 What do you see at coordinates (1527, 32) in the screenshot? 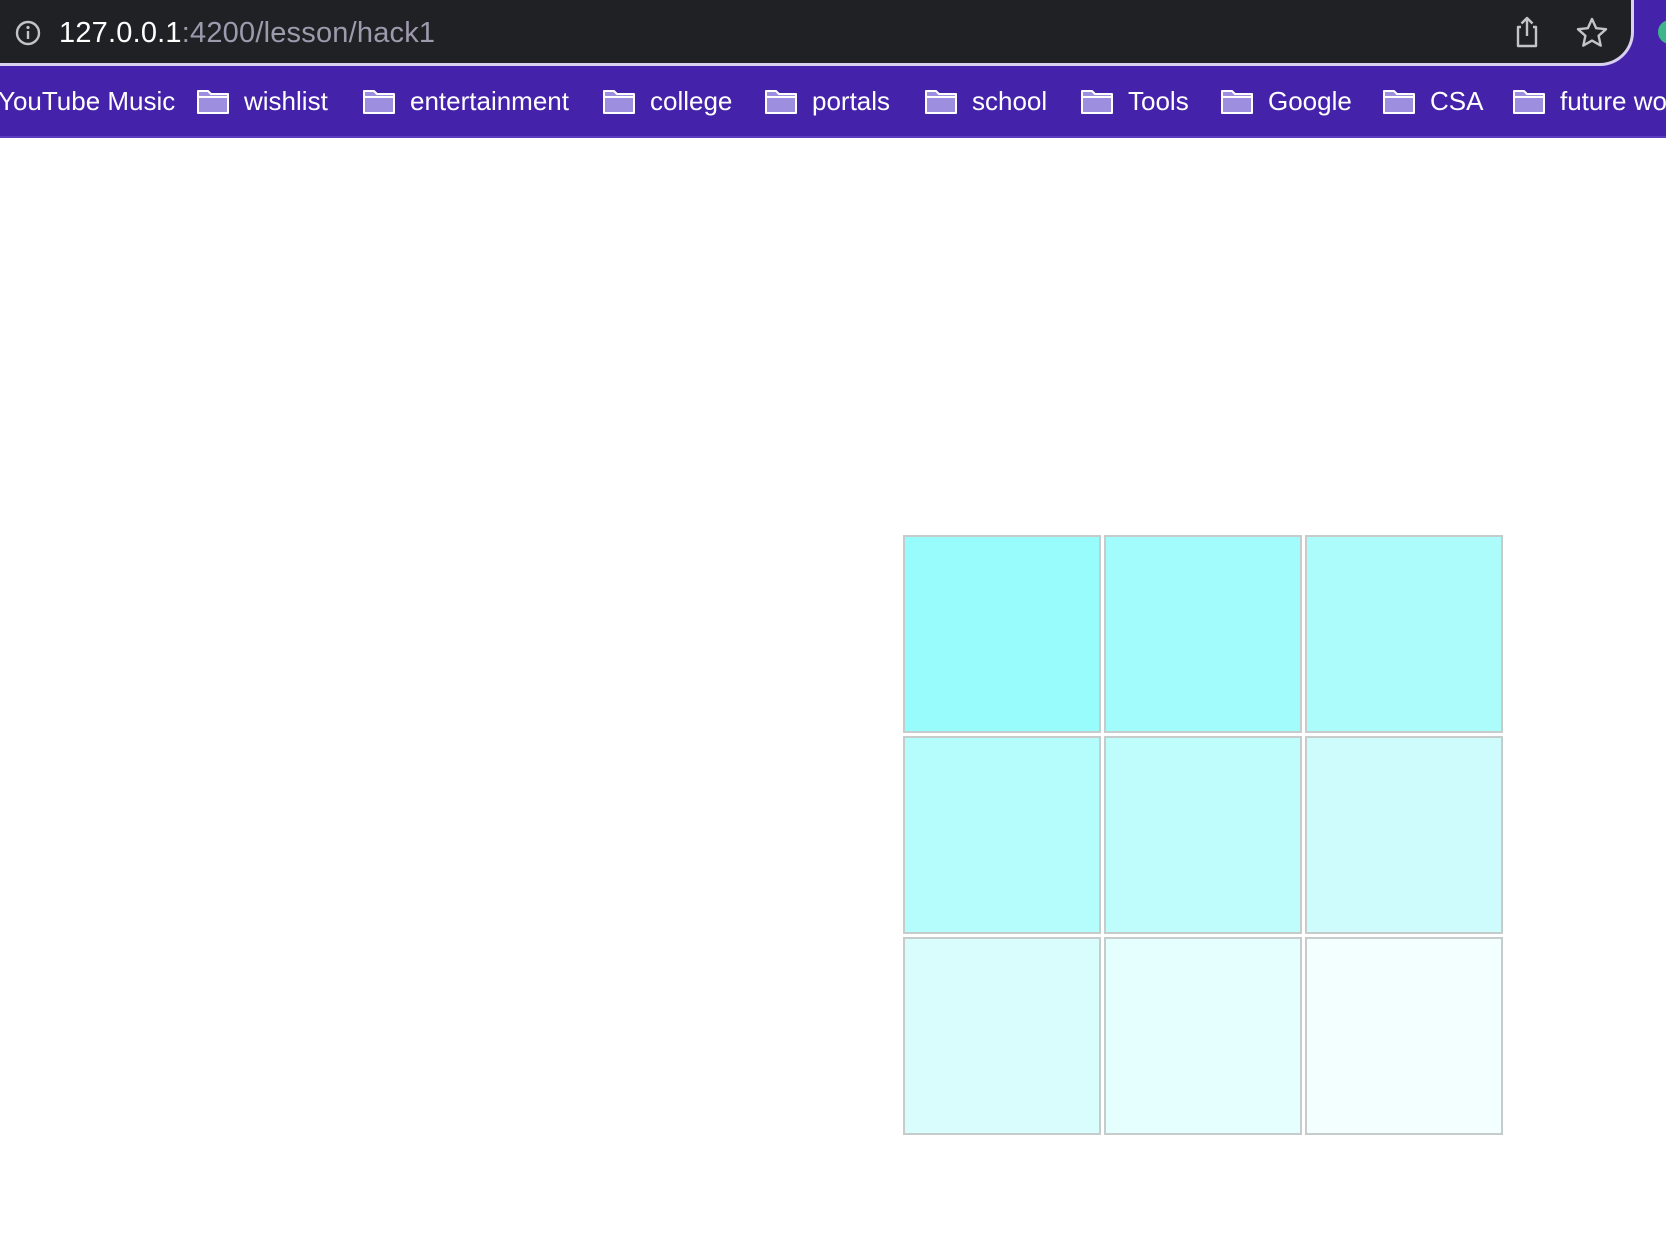
I see `share-icon` at bounding box center [1527, 32].